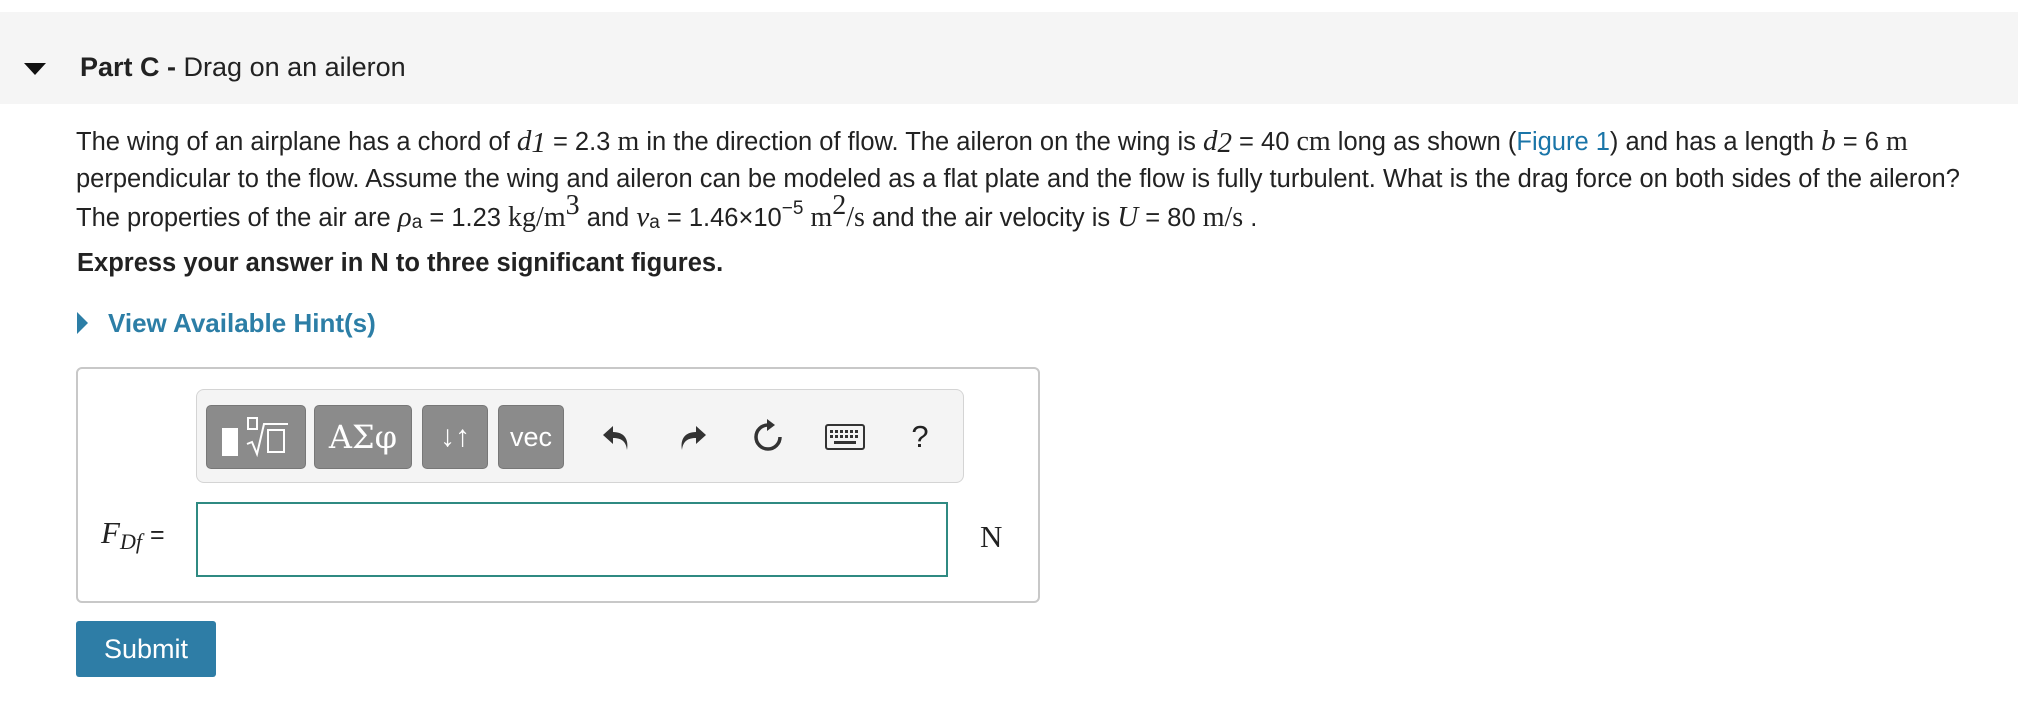 This screenshot has height=705, width=2018. Describe the element at coordinates (845, 437) in the screenshot. I see `keyboard-icon` at that location.